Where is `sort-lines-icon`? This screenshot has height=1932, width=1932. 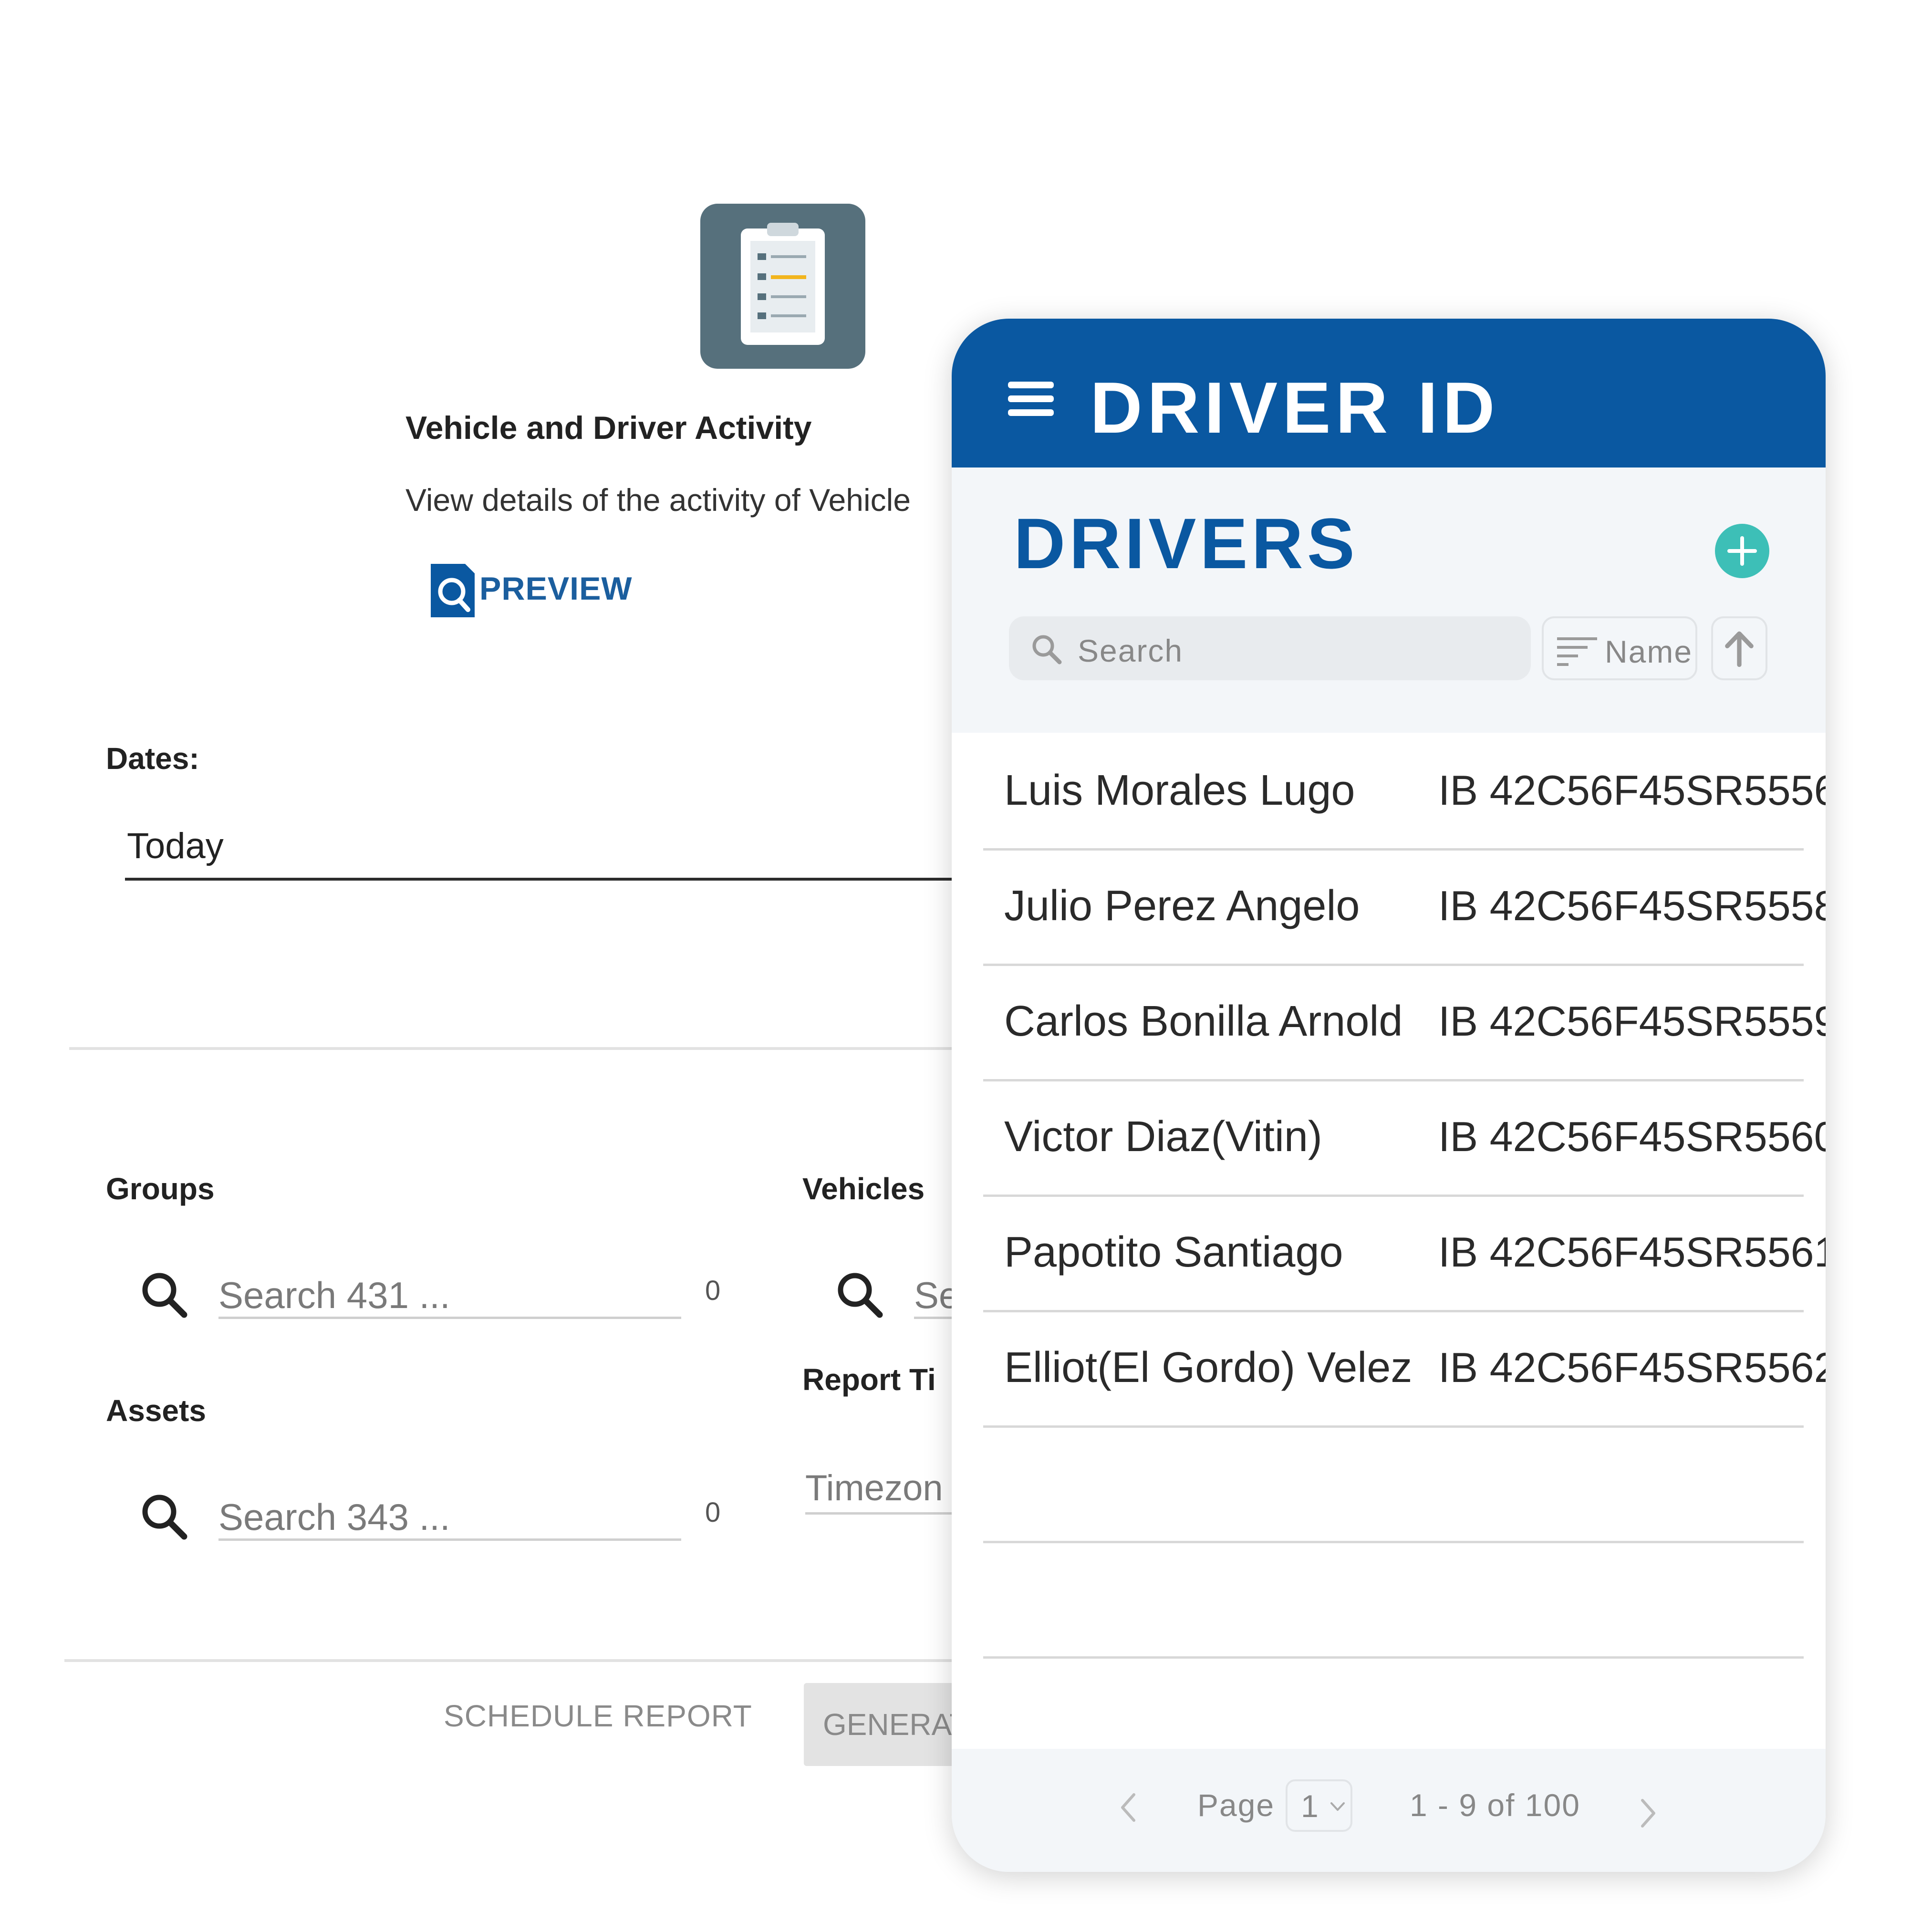
sort-lines-icon is located at coordinates (1577, 651).